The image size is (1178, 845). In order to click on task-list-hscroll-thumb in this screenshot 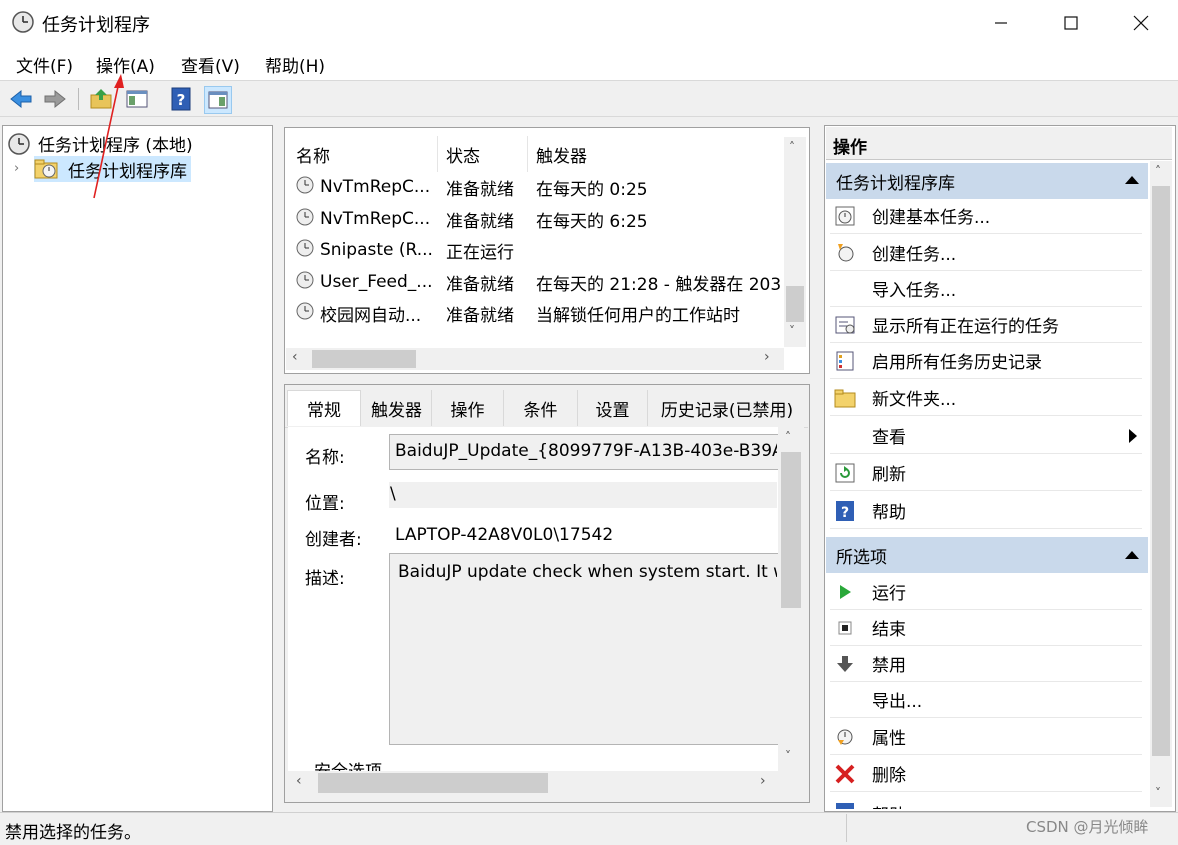, I will do `click(364, 359)`.